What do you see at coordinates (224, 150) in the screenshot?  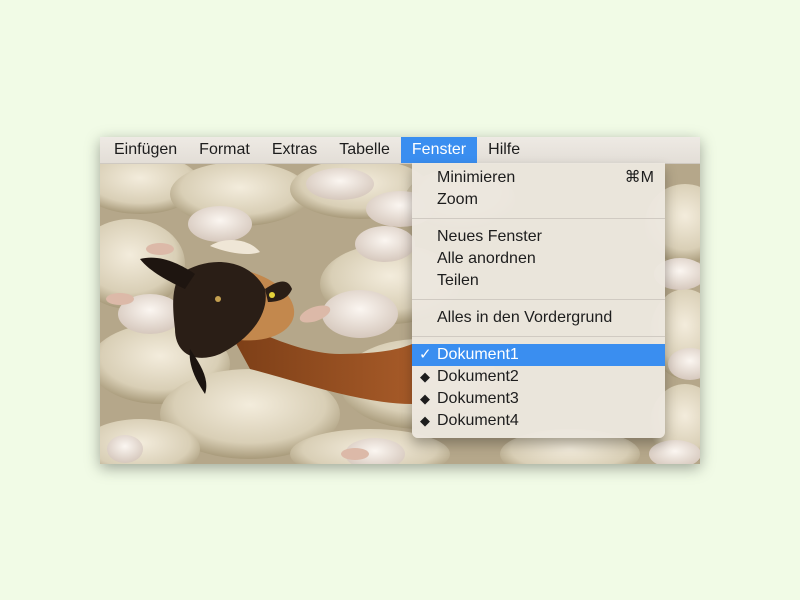 I see `menu-format: Format` at bounding box center [224, 150].